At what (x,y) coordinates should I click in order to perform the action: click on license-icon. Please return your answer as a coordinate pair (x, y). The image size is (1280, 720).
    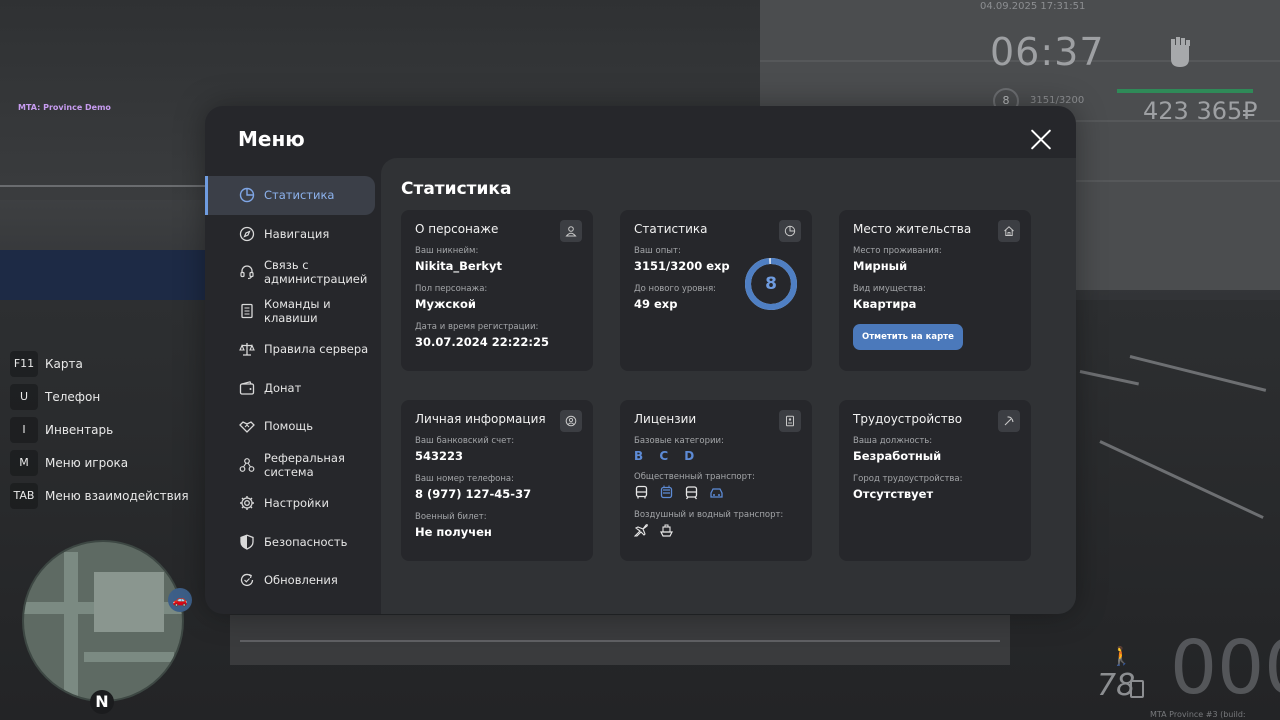
    Looking at the image, I should click on (790, 421).